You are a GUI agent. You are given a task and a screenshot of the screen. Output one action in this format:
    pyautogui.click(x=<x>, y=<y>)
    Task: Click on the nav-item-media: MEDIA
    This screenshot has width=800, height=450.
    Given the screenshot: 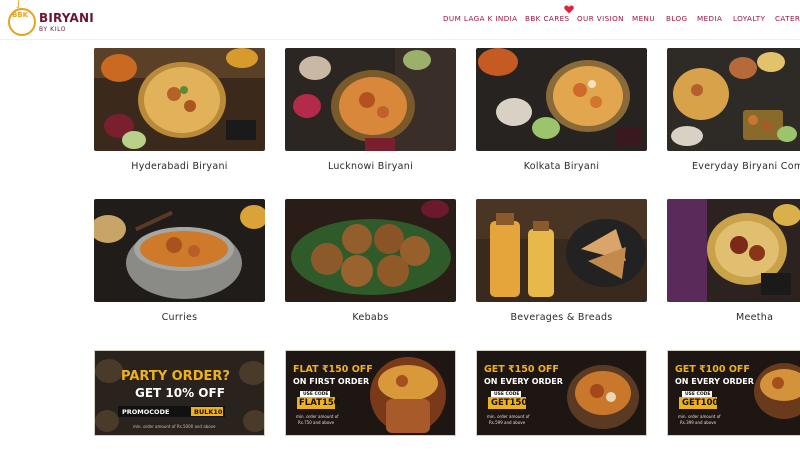 What is the action you would take?
    pyautogui.click(x=709, y=18)
    